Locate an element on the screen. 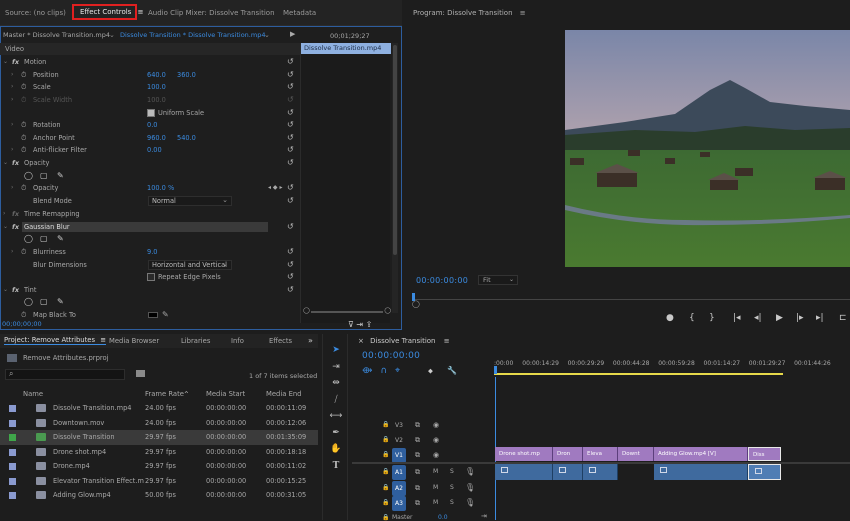  play-clip-icon: ▶ is located at coordinates (292, 34).